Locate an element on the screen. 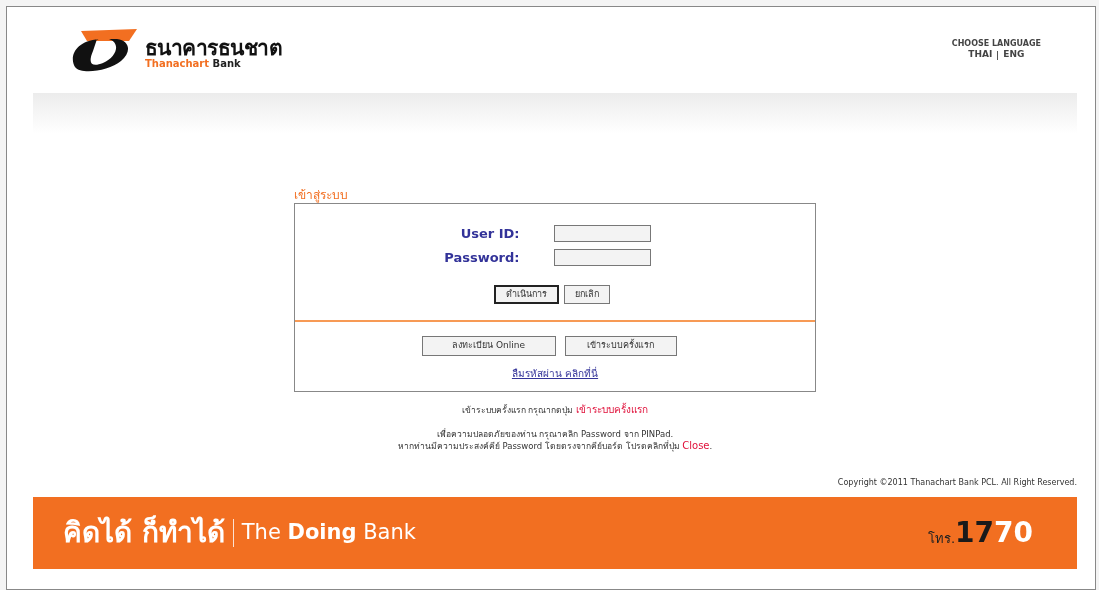 This screenshot has height=590, width=1099. notice-link: Close is located at coordinates (696, 445).